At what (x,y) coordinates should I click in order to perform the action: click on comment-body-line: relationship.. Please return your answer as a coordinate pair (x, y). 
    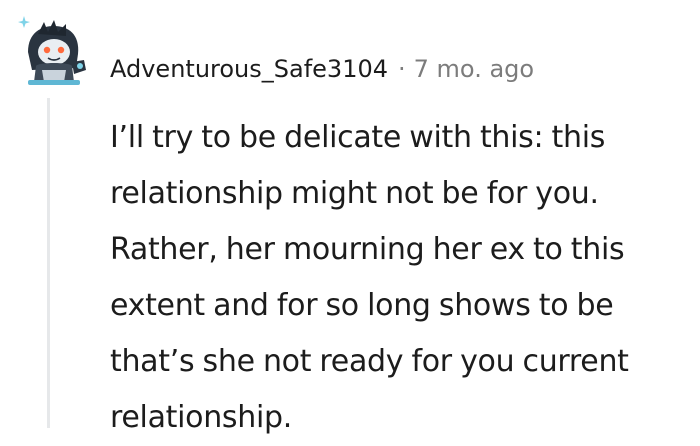
    Looking at the image, I should click on (201, 417).